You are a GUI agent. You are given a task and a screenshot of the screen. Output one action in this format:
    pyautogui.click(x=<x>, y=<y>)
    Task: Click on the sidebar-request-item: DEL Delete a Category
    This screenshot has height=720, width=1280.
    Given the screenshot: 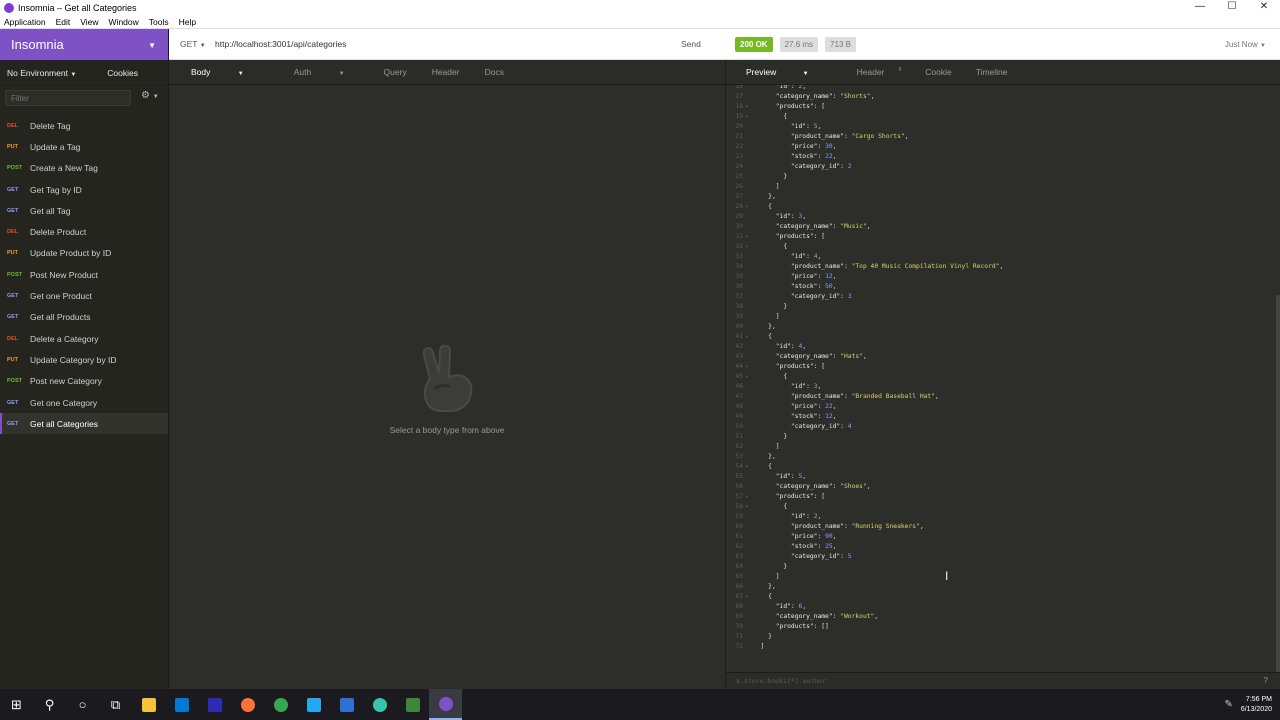 What is the action you would take?
    pyautogui.click(x=84, y=338)
    